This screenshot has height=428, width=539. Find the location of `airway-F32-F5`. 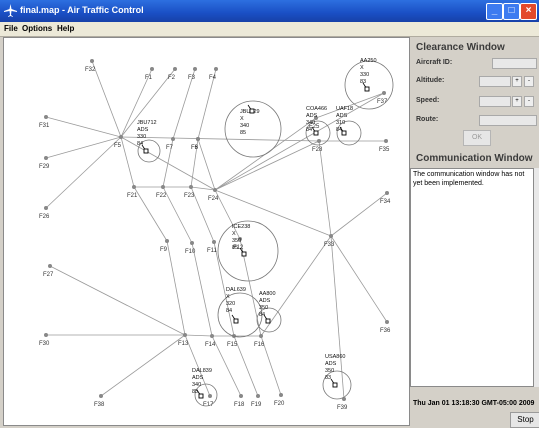

airway-F32-F5 is located at coordinates (106, 99).